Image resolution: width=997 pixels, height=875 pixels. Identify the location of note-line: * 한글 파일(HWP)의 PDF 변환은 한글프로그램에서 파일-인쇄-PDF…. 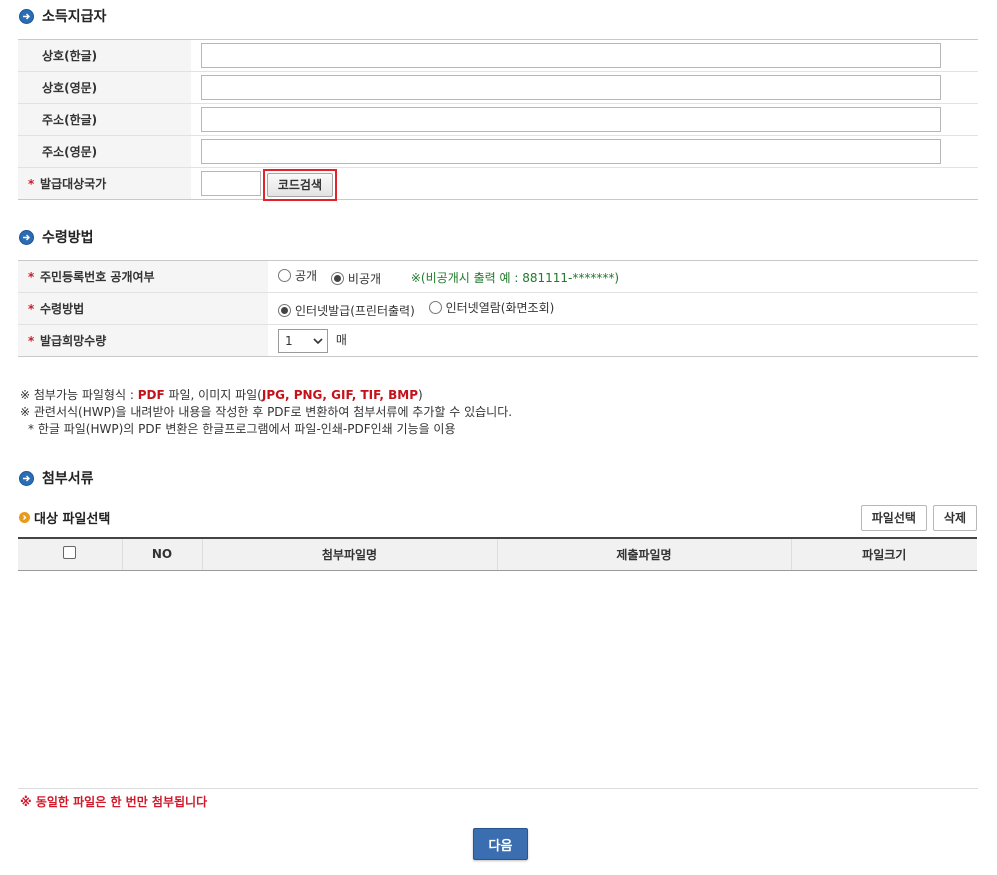
(242, 429).